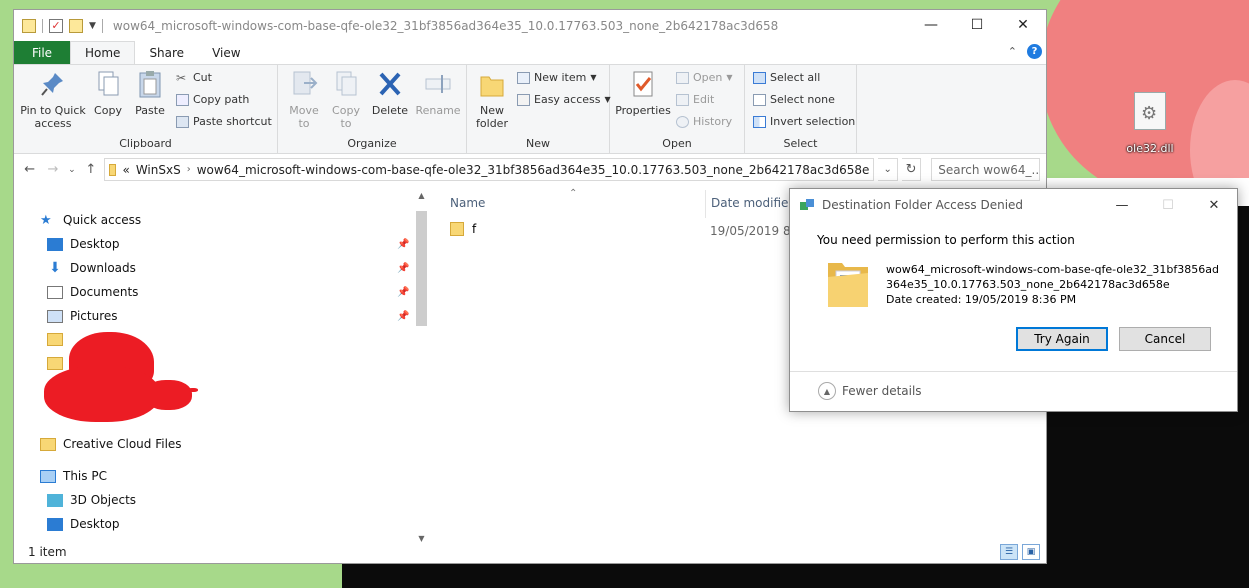 The height and width of the screenshot is (588, 1249). What do you see at coordinates (91, 500) in the screenshot?
I see `nav-3d-objects: 3D Objects` at bounding box center [91, 500].